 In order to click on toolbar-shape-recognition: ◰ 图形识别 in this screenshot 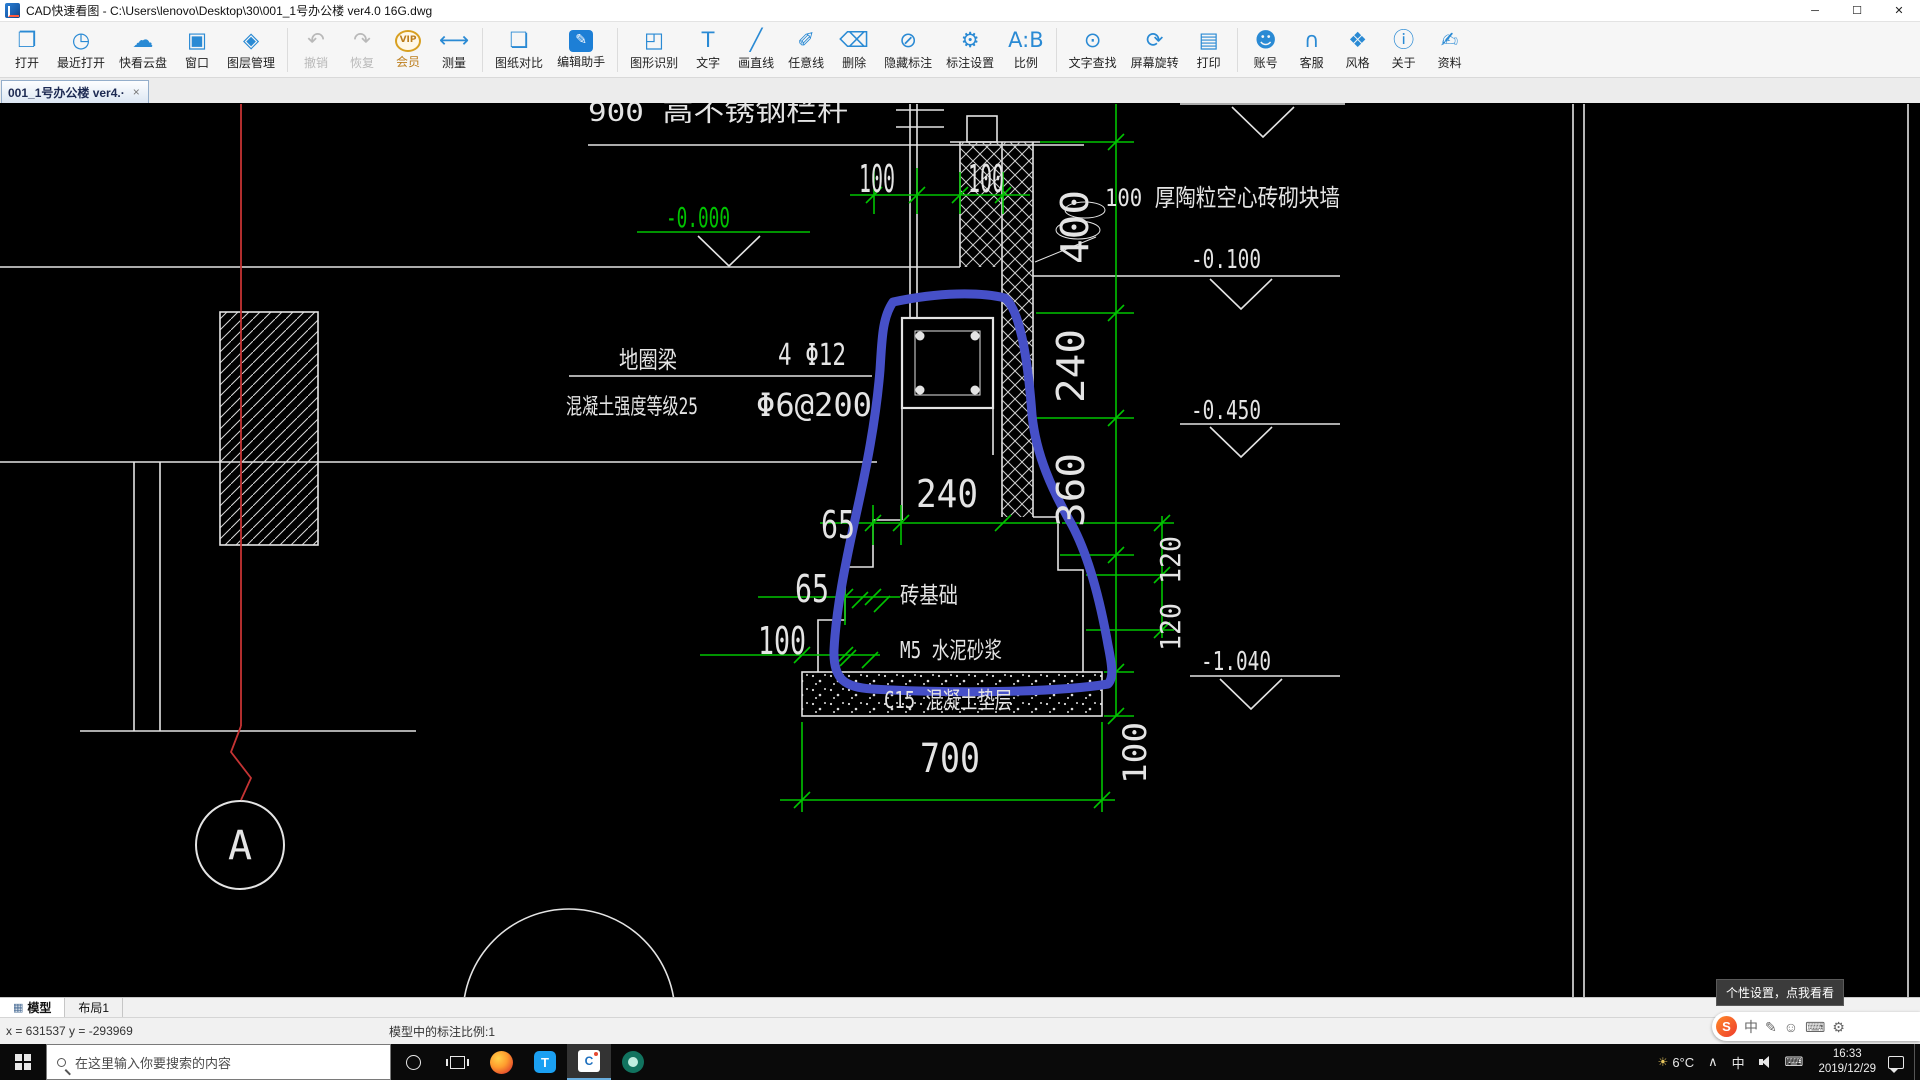, I will do `click(654, 49)`.